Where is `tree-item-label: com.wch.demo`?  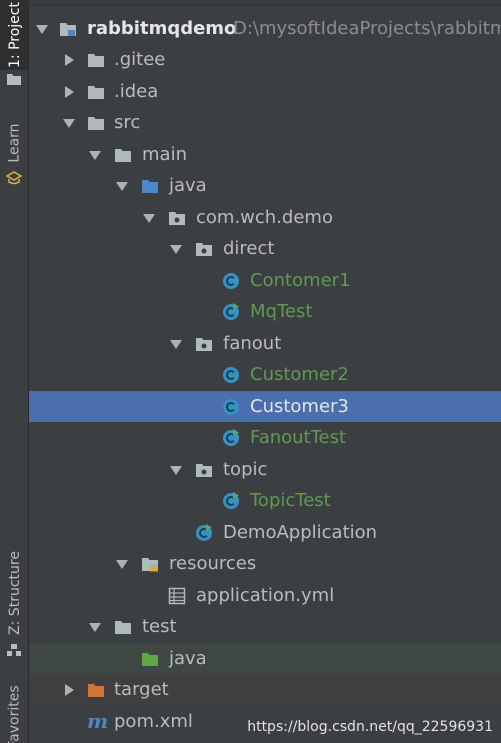 tree-item-label: com.wch.demo is located at coordinates (264, 217).